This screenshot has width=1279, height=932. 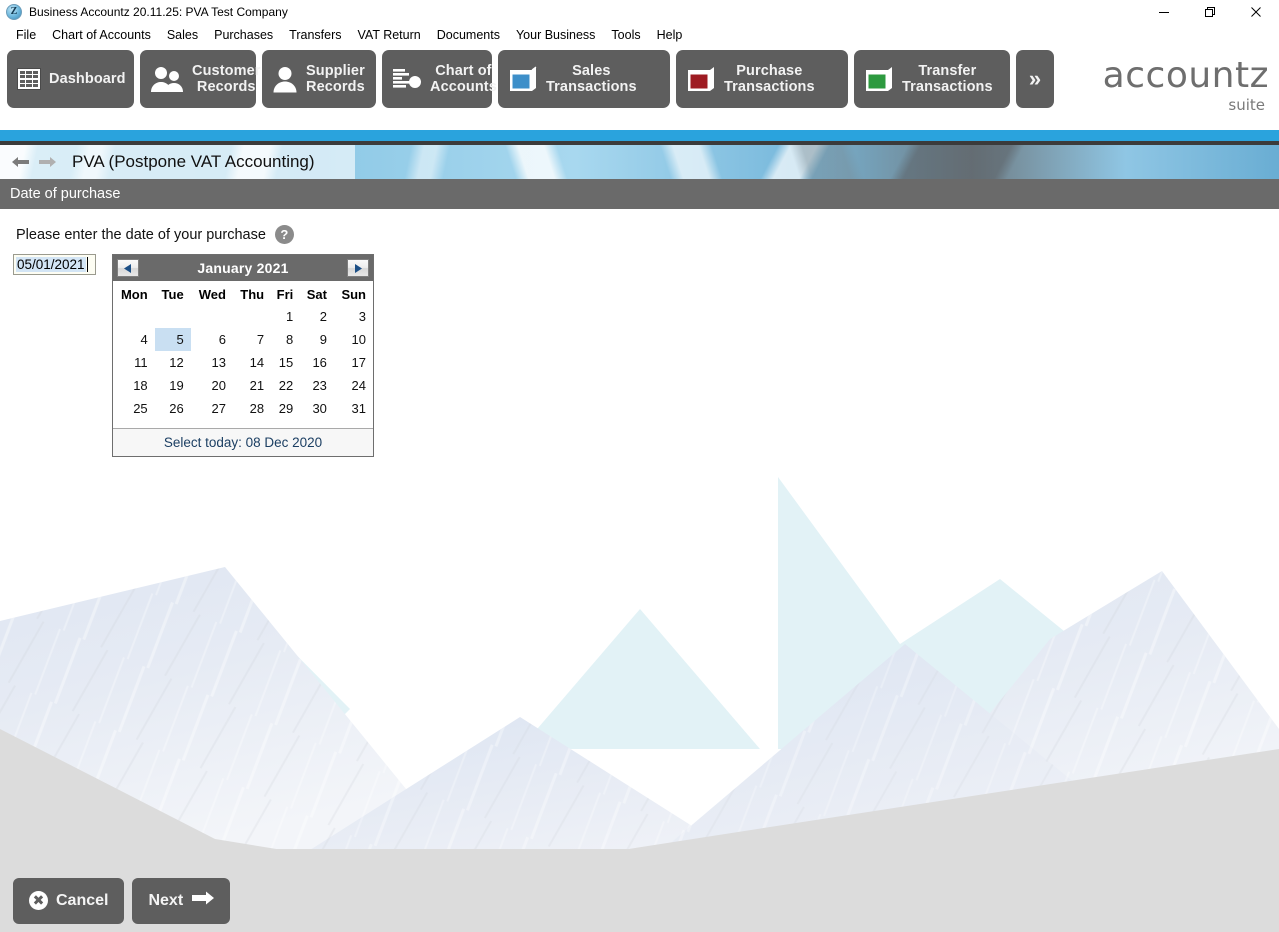 I want to click on calendar-day-cell: 26, so click(x=173, y=408).